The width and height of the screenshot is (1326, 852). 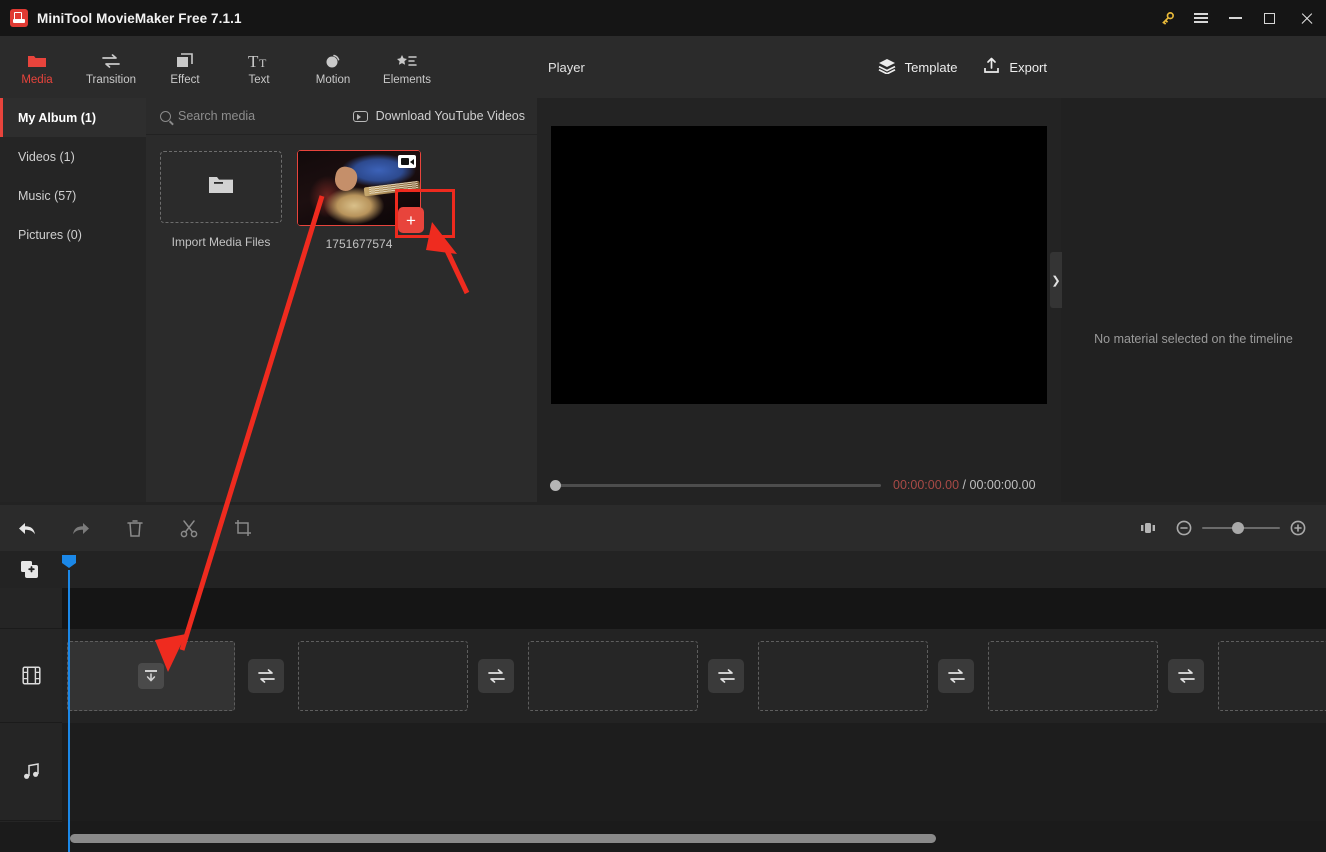 What do you see at coordinates (962, 67) in the screenshot?
I see `player-header-actions: Template Export` at bounding box center [962, 67].